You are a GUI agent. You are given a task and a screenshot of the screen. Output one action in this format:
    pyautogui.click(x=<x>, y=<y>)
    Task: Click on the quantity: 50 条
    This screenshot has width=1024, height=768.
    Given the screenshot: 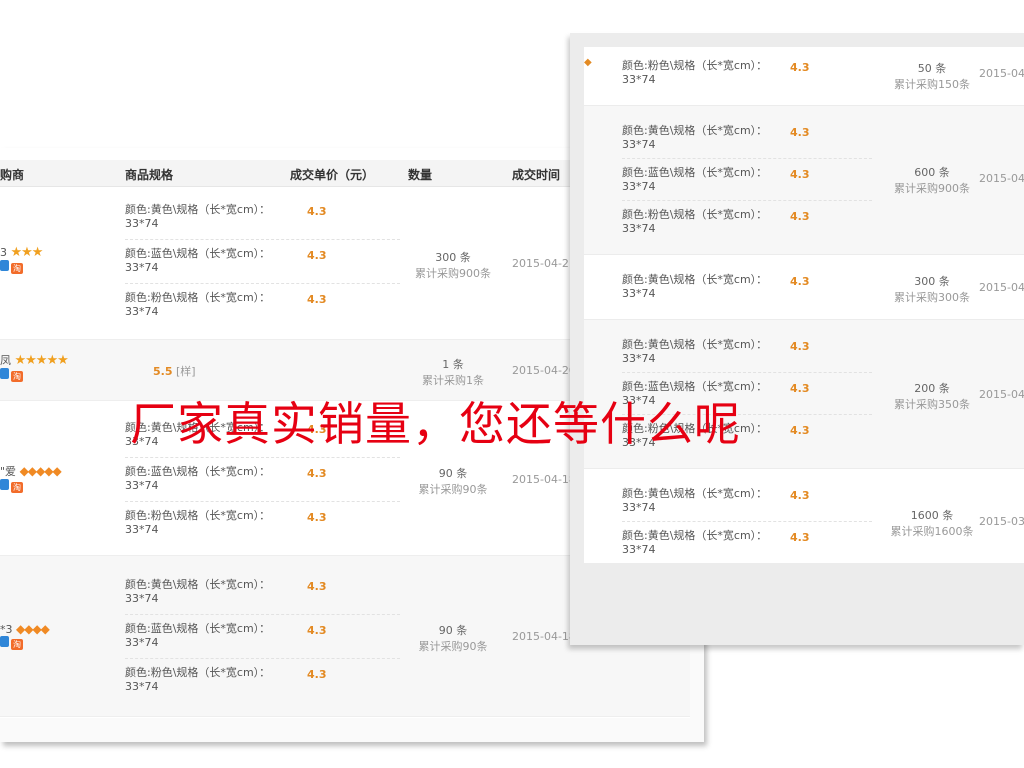 What is the action you would take?
    pyautogui.click(x=932, y=68)
    